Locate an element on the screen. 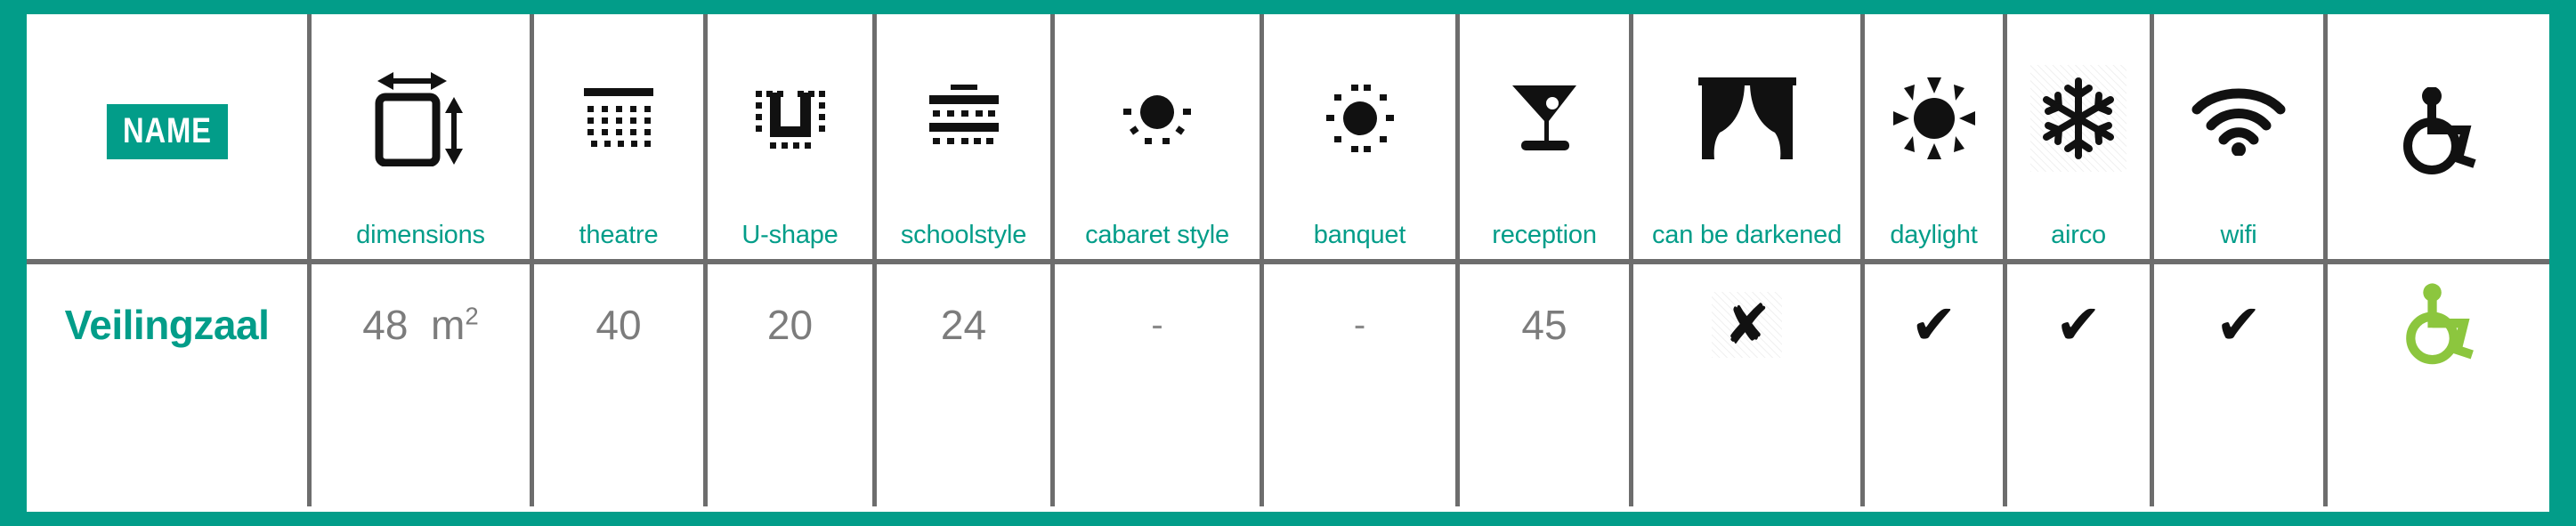  header-label-schoolstyle: schoolstyle is located at coordinates (963, 235).